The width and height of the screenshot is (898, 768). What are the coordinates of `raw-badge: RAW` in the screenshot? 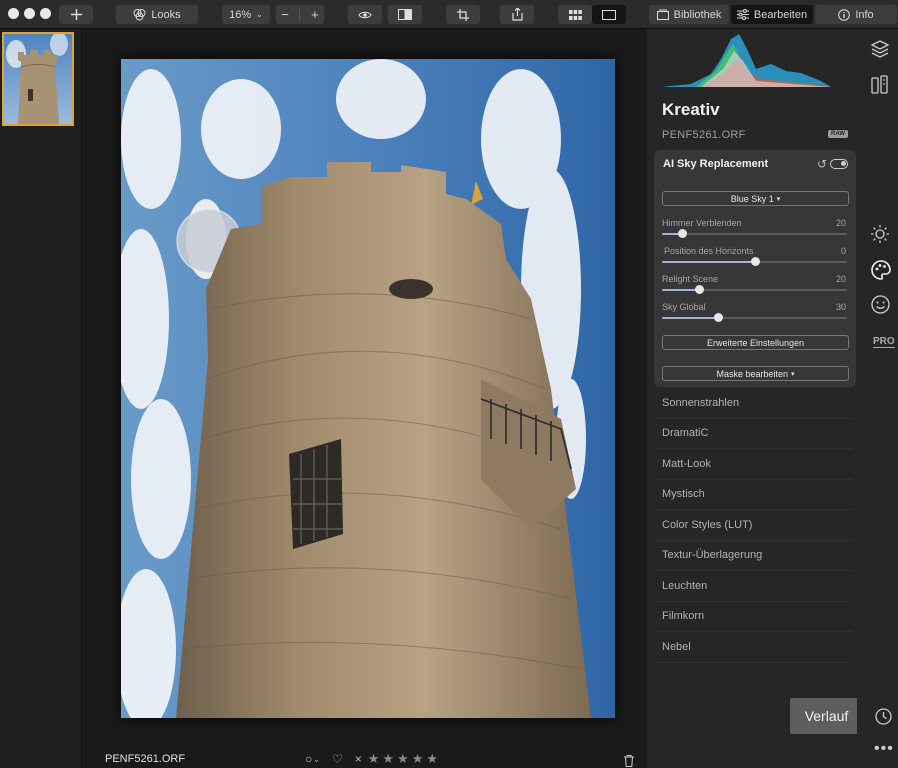 It's located at (838, 134).